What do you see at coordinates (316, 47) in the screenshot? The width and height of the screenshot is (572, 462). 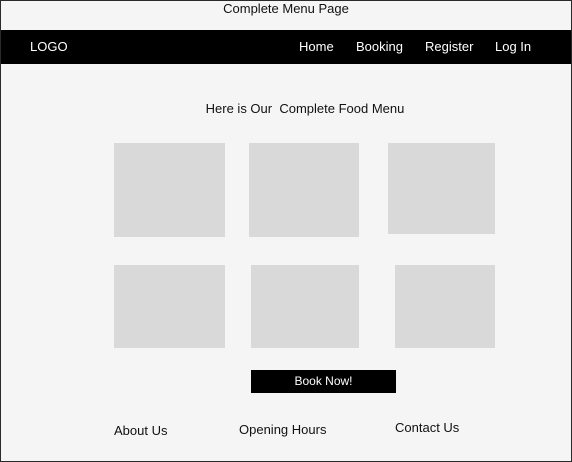 I see `nav-link-home: Home` at bounding box center [316, 47].